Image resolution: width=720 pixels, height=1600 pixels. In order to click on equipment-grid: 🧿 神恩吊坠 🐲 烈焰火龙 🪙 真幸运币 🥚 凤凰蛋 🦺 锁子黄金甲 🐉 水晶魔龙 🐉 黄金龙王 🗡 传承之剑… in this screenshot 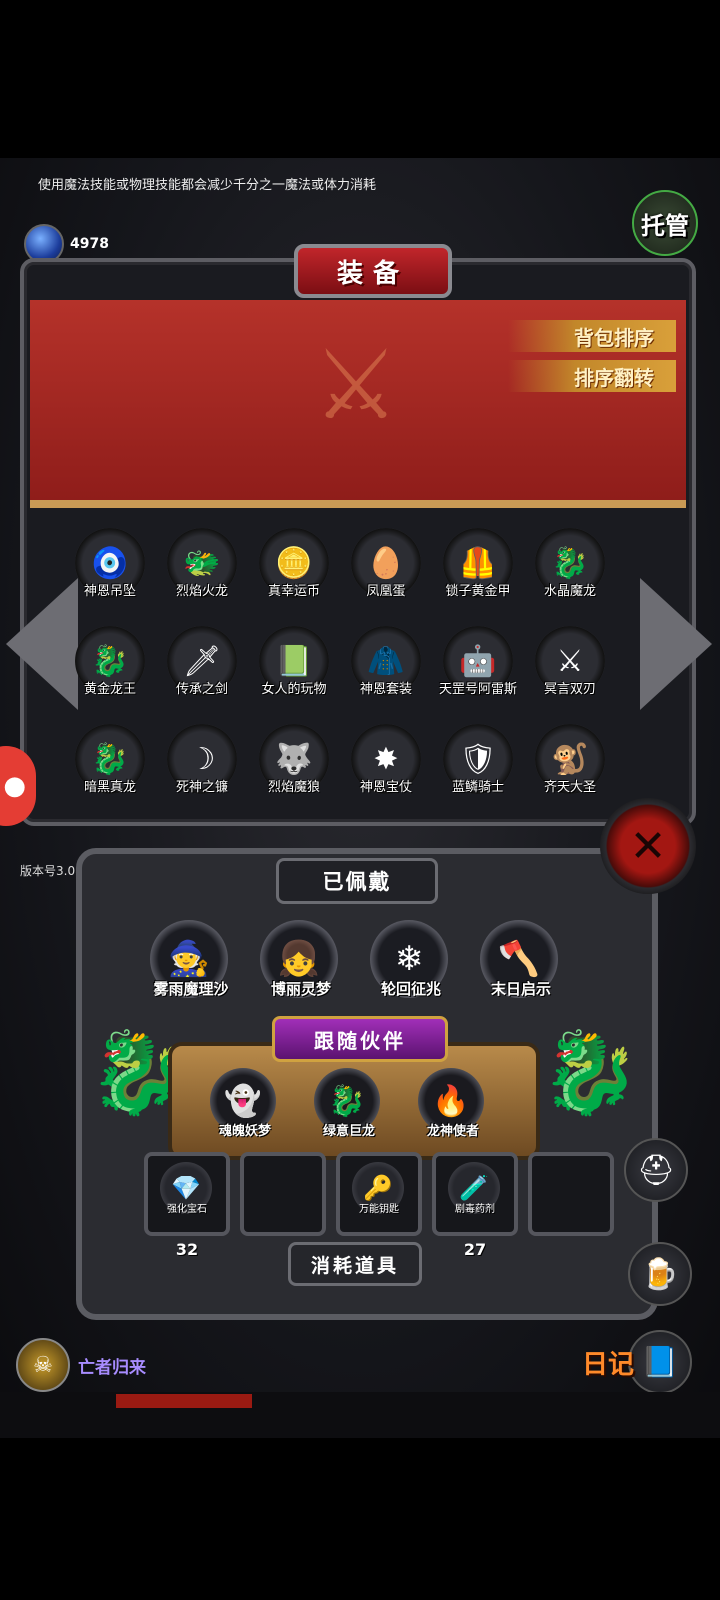, I will do `click(355, 664)`.